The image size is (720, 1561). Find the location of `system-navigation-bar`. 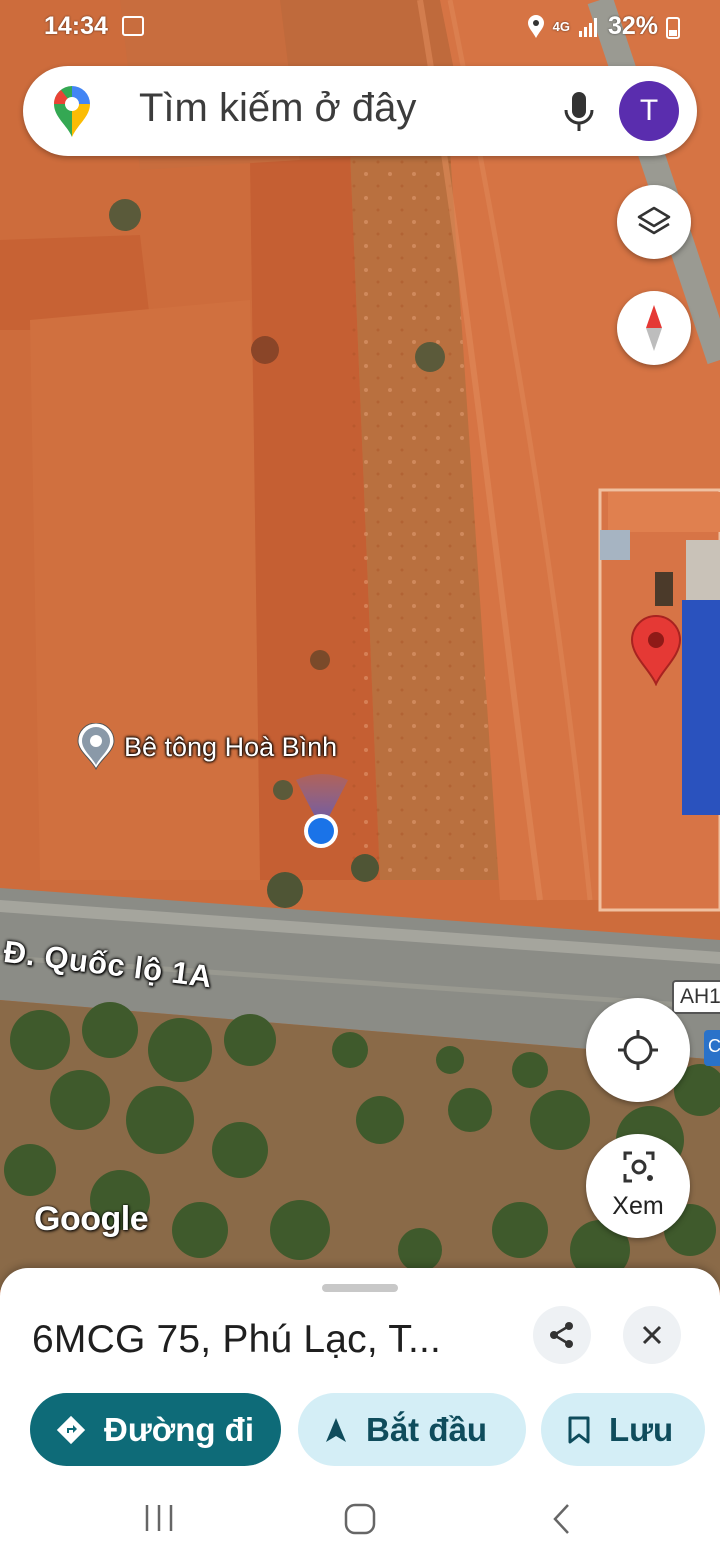

system-navigation-bar is located at coordinates (360, 1520).